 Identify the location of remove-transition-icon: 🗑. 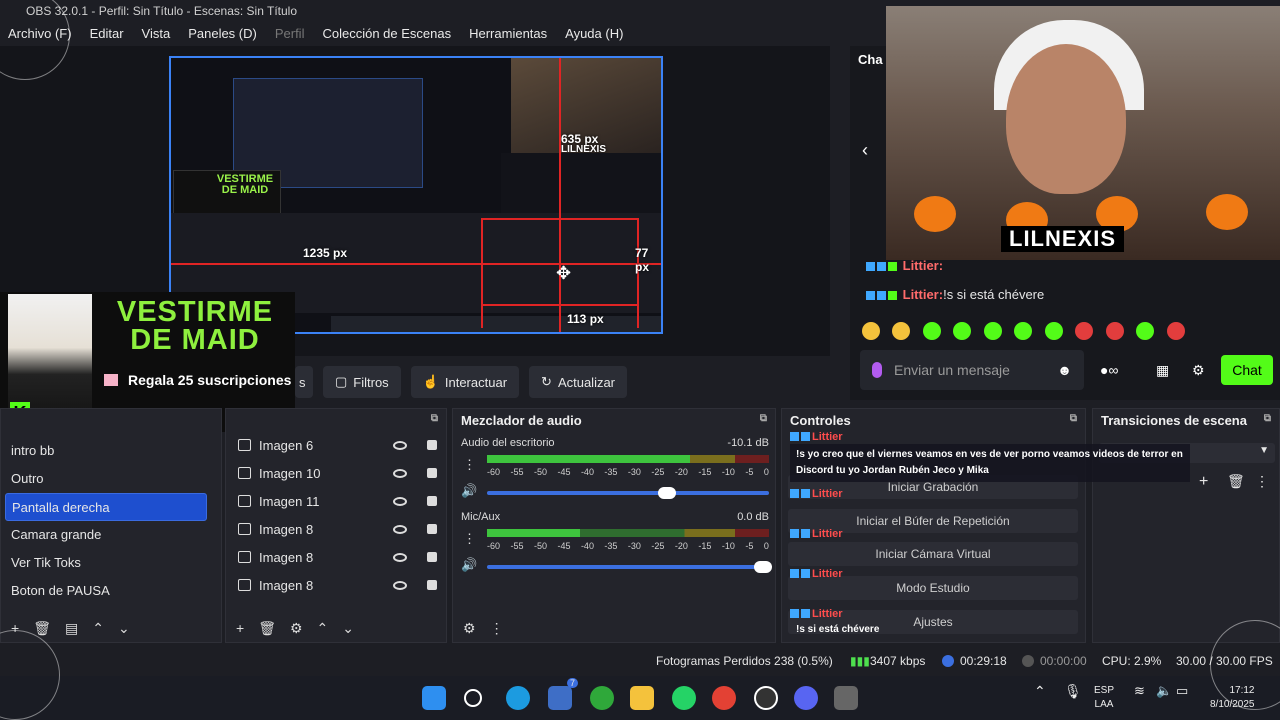
(1236, 481).